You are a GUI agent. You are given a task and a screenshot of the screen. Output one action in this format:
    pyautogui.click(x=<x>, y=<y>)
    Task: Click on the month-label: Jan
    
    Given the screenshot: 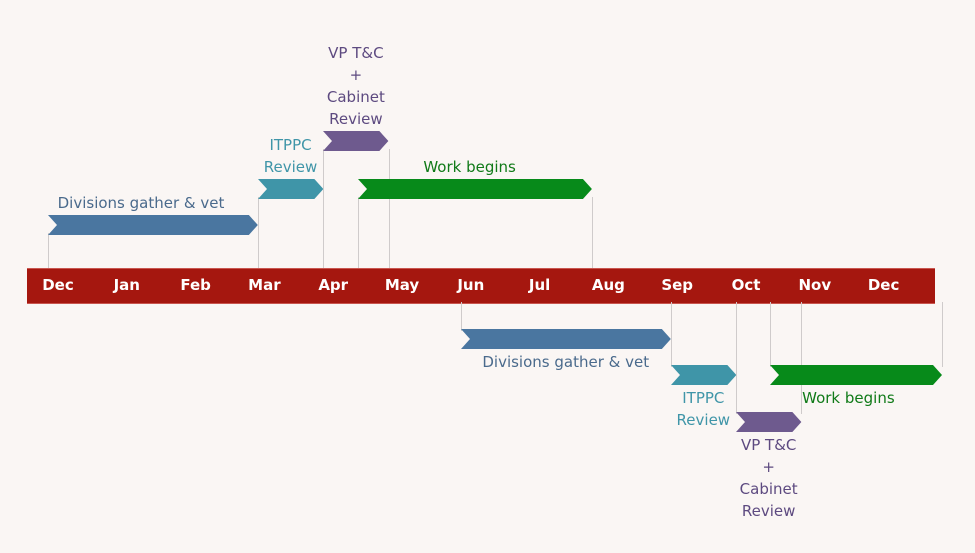 What is the action you would take?
    pyautogui.click(x=126, y=285)
    